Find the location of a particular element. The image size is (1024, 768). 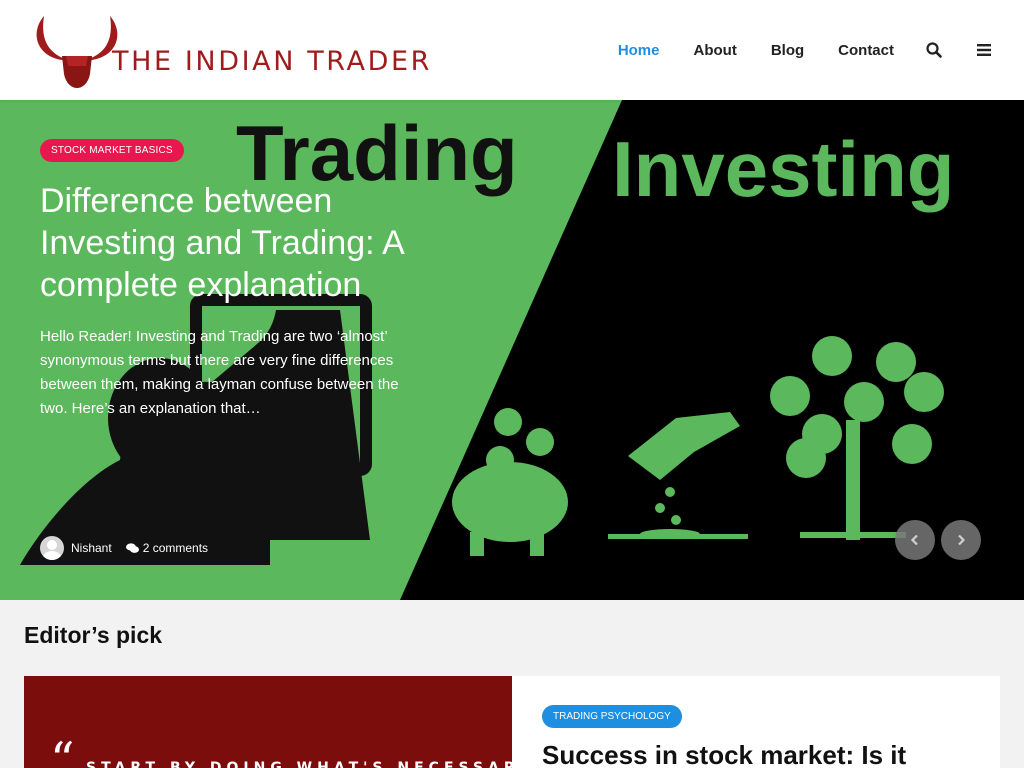

logo-text: THE INDIAN TRADER is located at coordinates (272, 61).